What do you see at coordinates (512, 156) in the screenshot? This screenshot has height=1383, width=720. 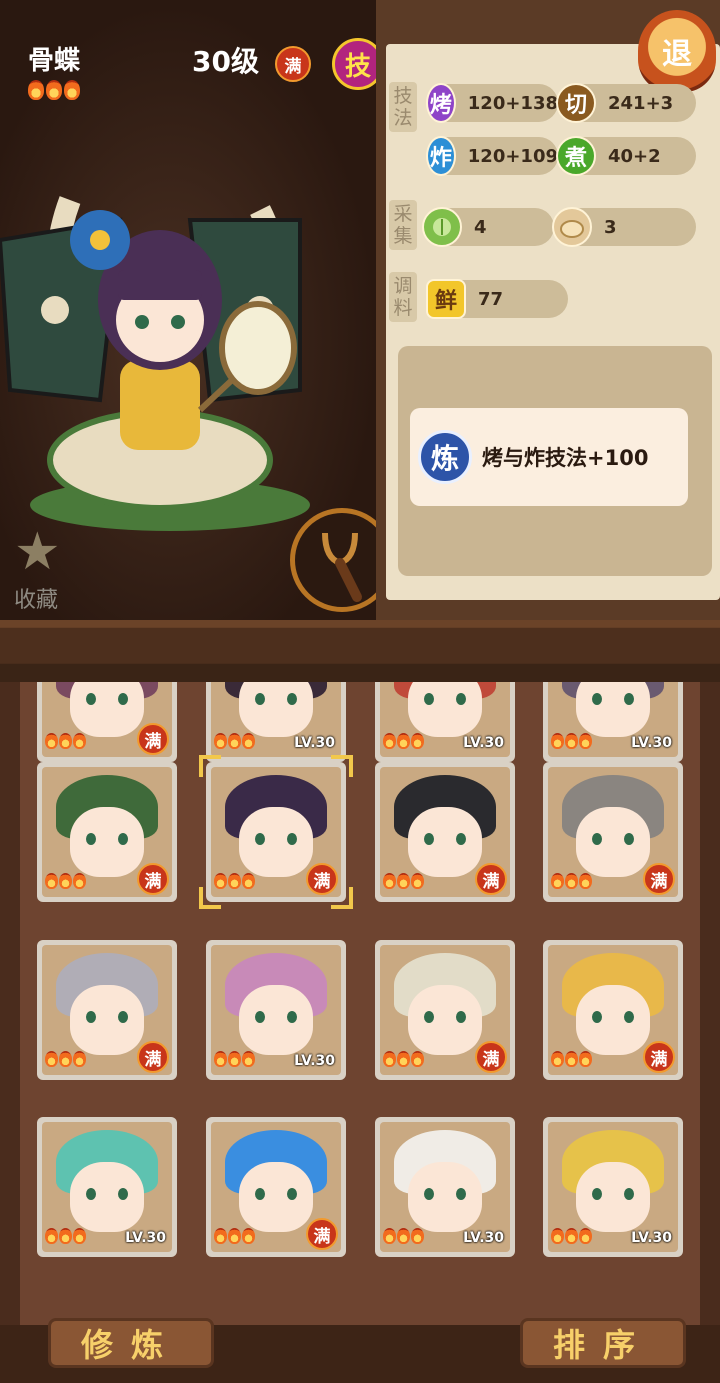 I see `stat-fry-value: 120+109` at bounding box center [512, 156].